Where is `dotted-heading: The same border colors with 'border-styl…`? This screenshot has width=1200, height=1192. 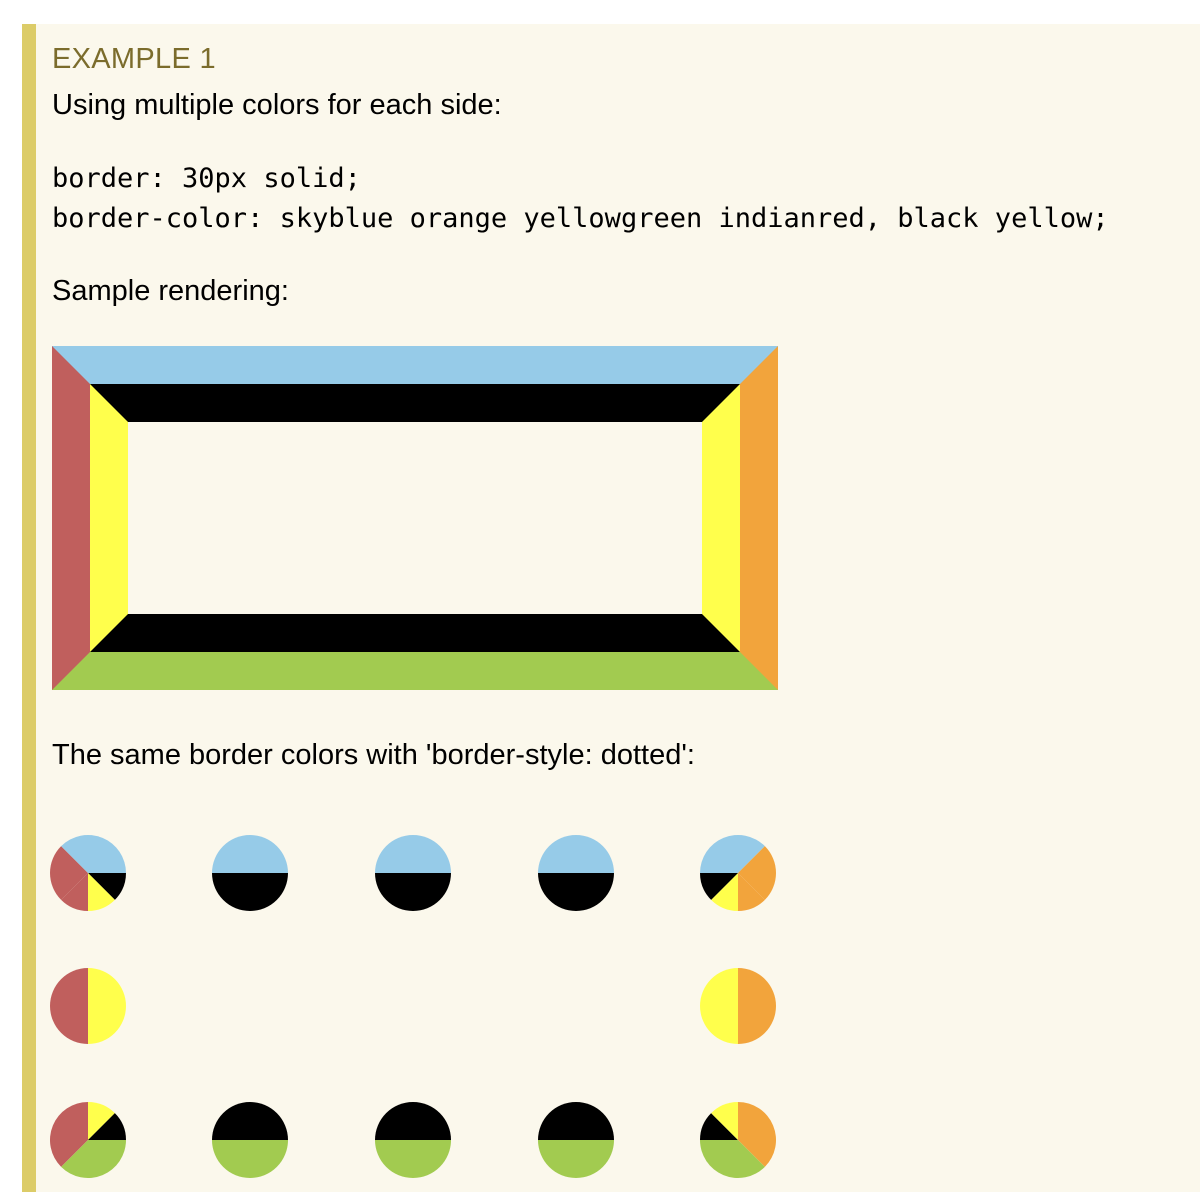
dotted-heading: The same border colors with 'border-styl… is located at coordinates (373, 755).